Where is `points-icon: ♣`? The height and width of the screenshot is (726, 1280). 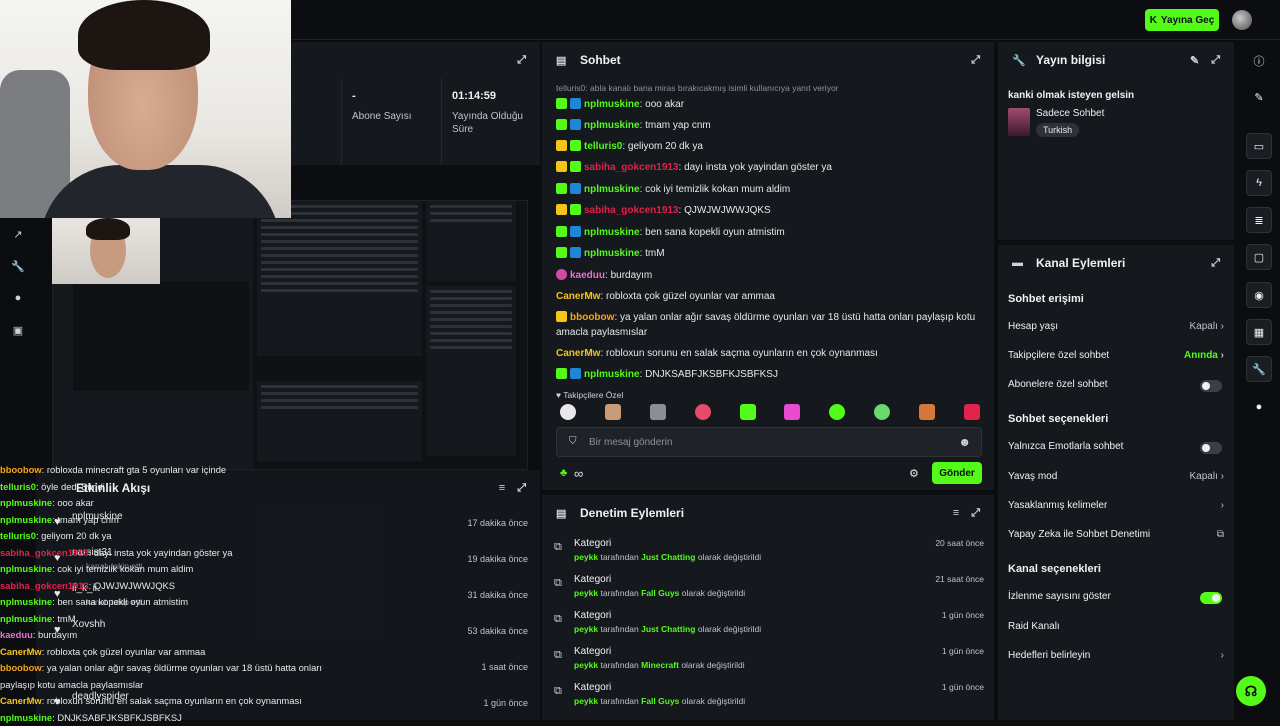 points-icon: ♣ is located at coordinates (563, 473).